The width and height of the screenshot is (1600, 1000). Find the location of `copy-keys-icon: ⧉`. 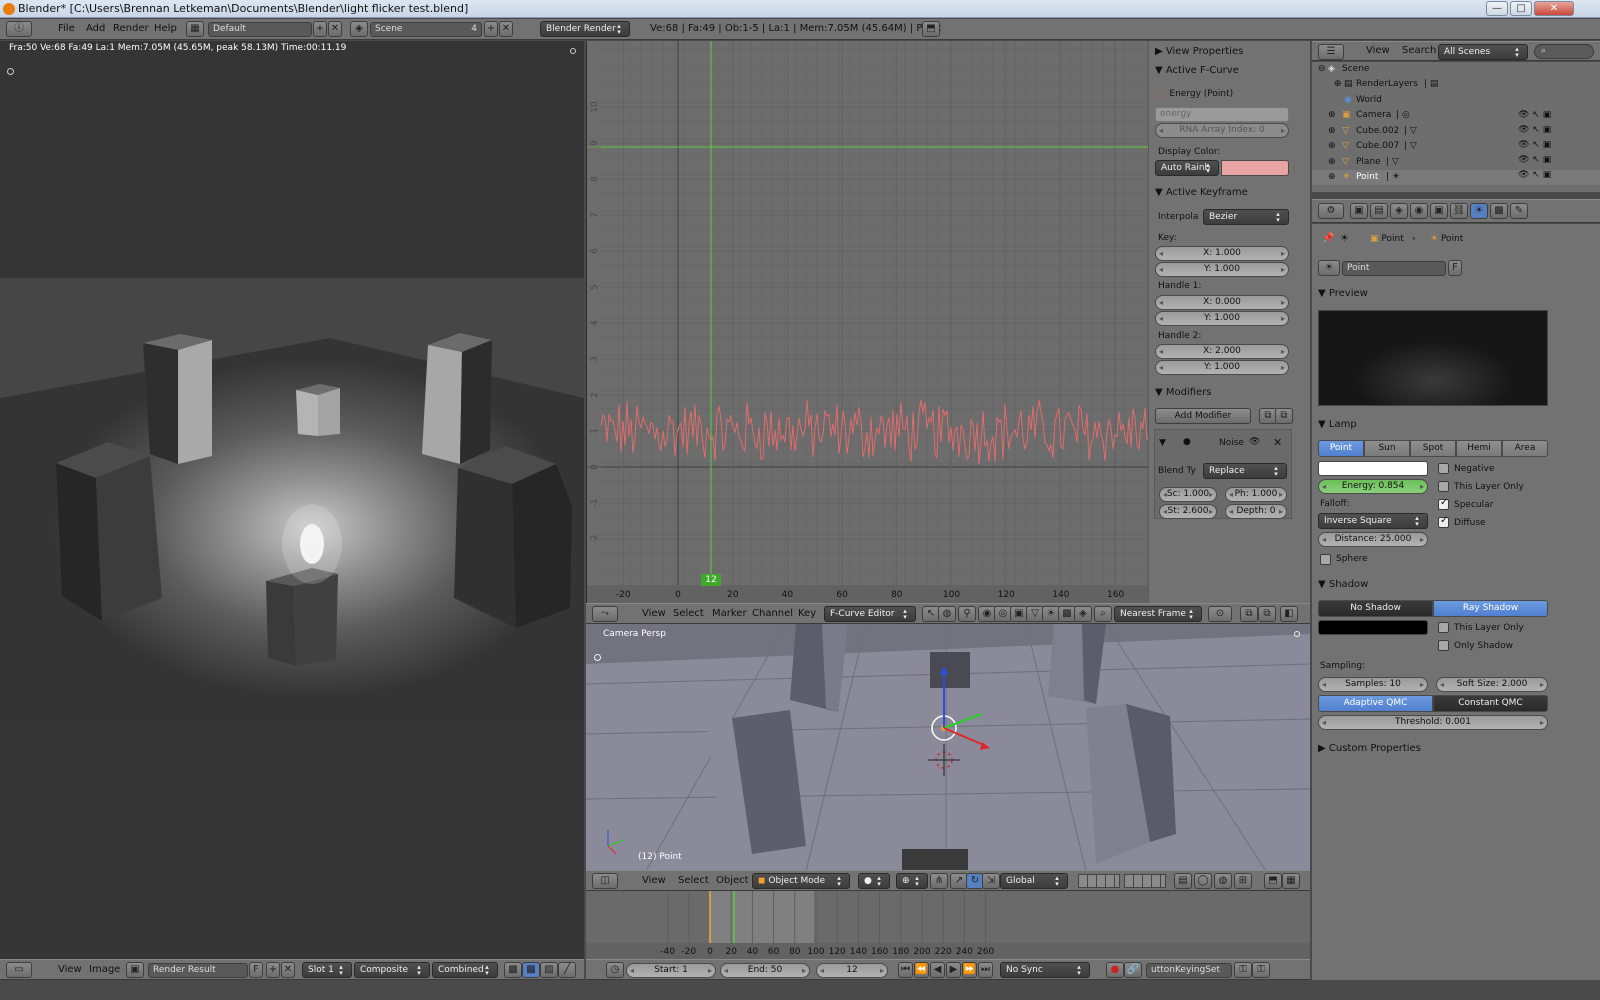

copy-keys-icon: ⧉ is located at coordinates (1249, 614).